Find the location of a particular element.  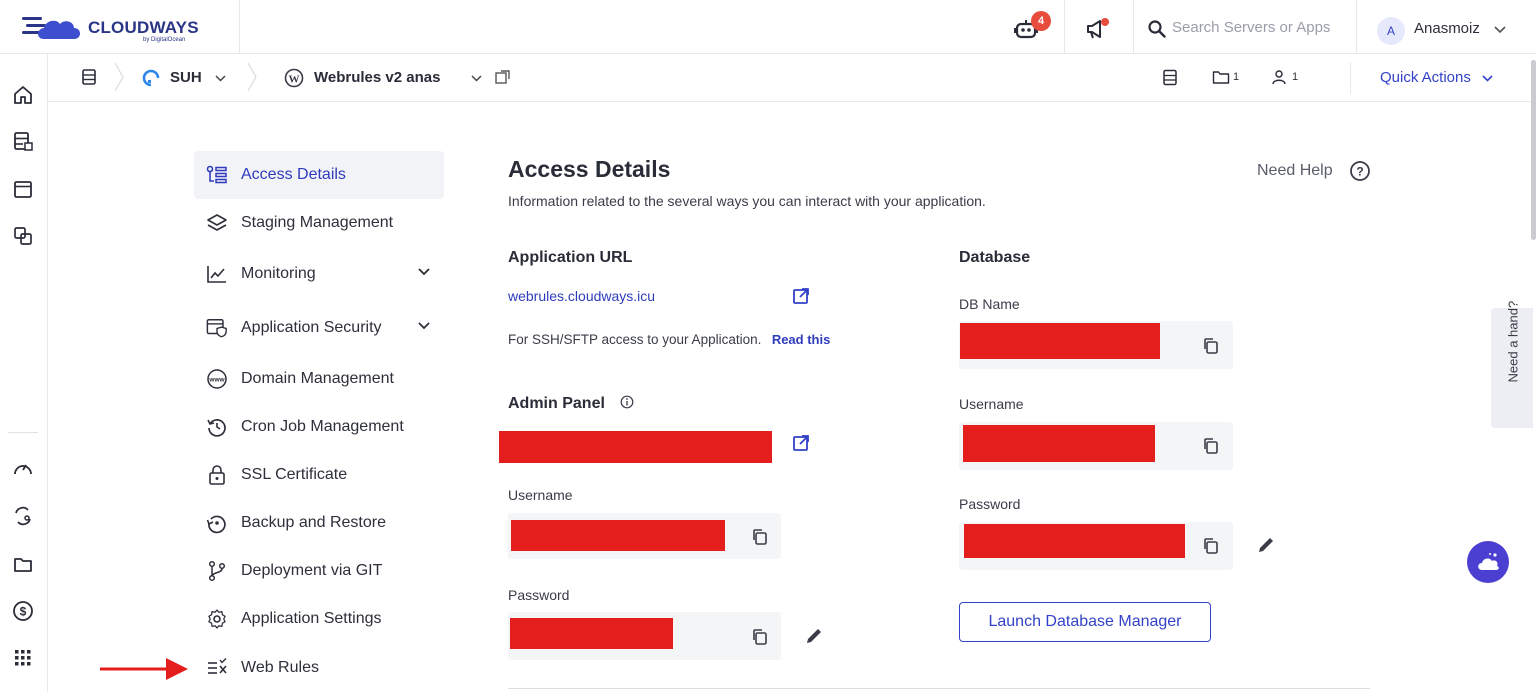

db-username-label: Username is located at coordinates (991, 404).